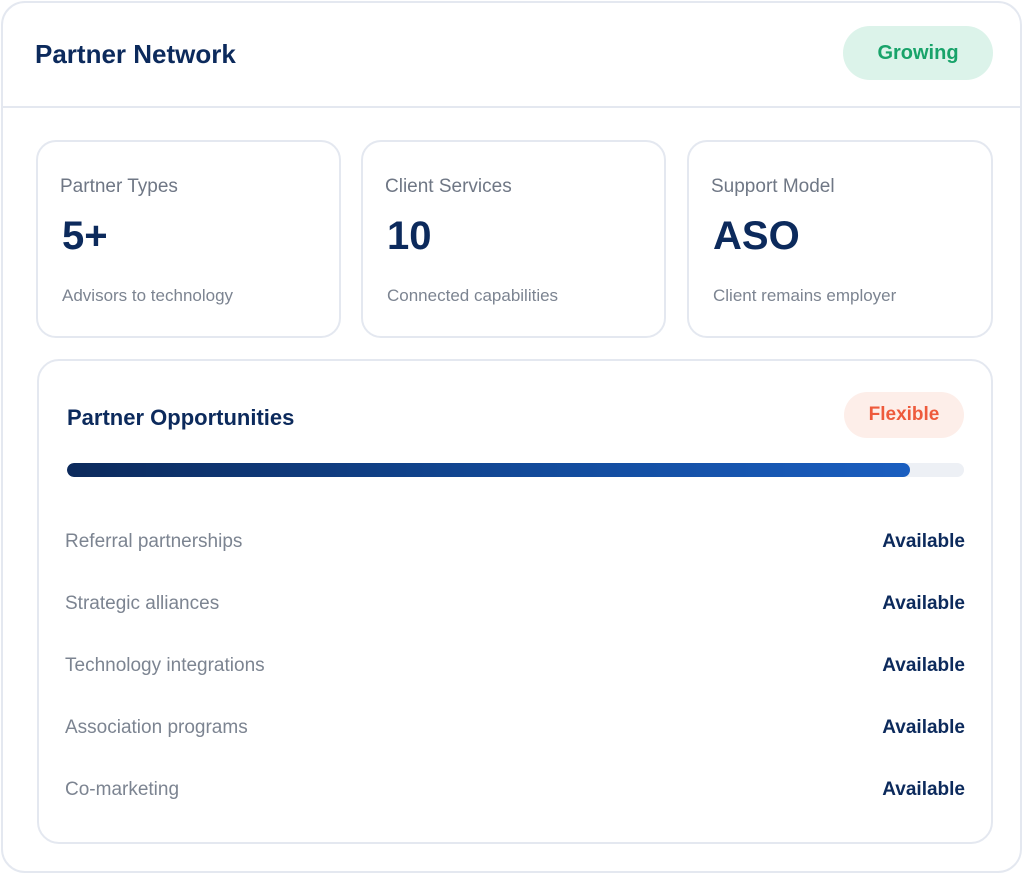  What do you see at coordinates (409, 236) in the screenshot?
I see `stat-value: 10` at bounding box center [409, 236].